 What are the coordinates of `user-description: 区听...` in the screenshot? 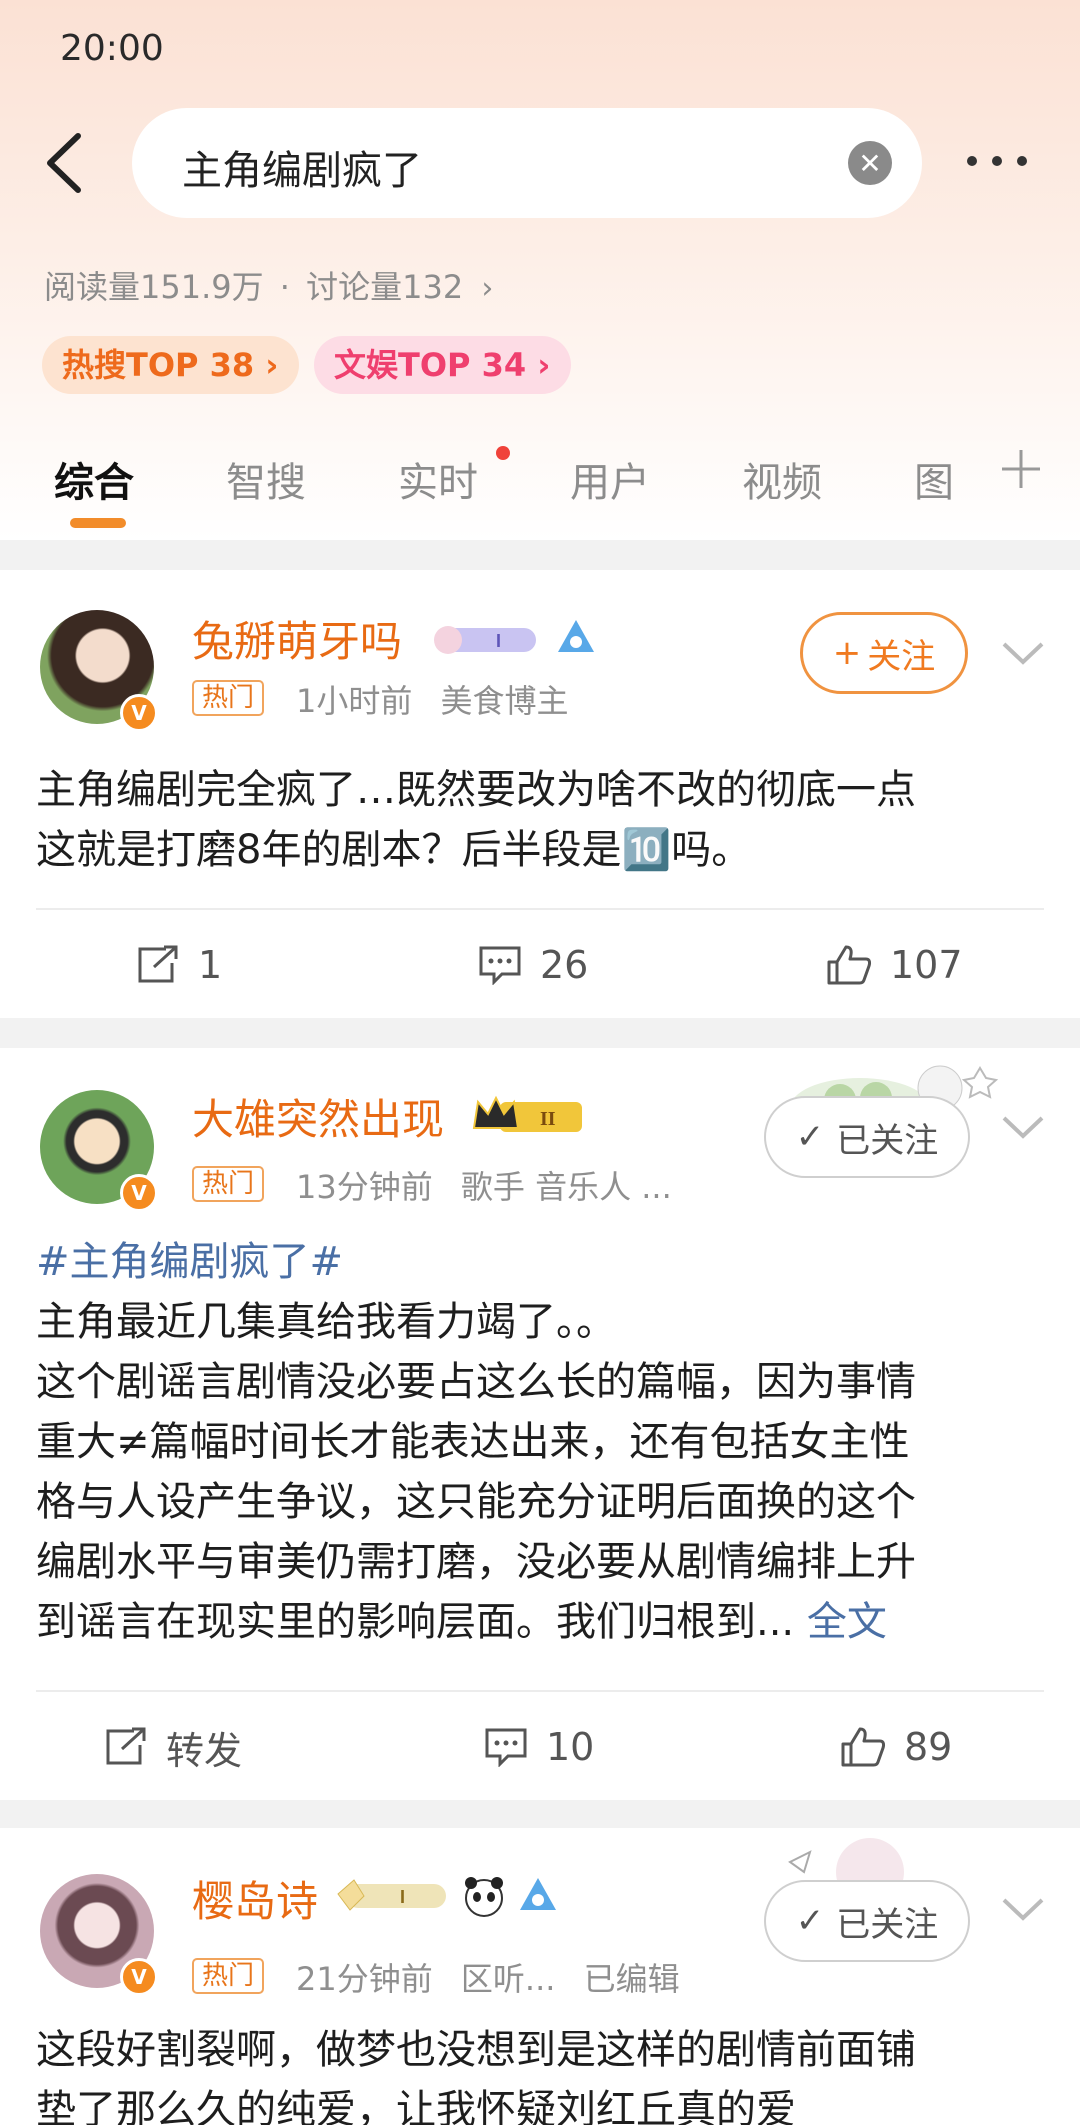 It's located at (508, 1979).